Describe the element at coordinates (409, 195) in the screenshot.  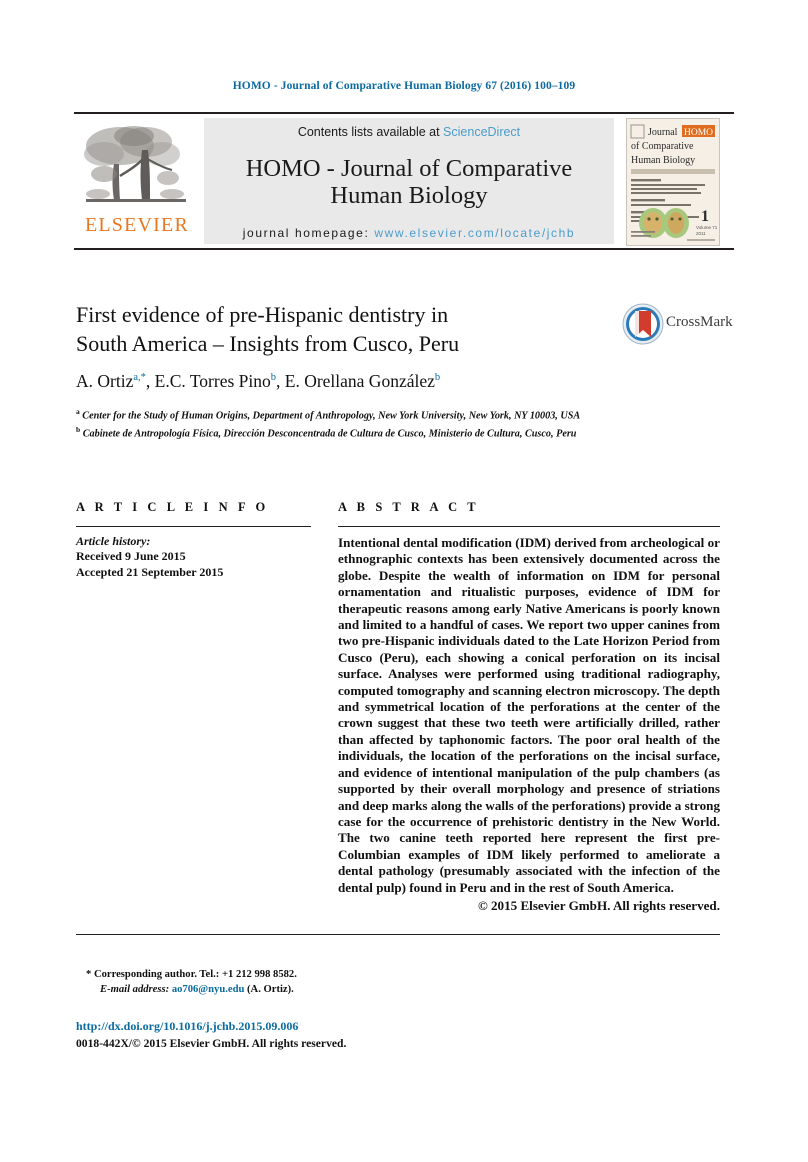
I see `journal-title-line2: Human Biology` at that location.